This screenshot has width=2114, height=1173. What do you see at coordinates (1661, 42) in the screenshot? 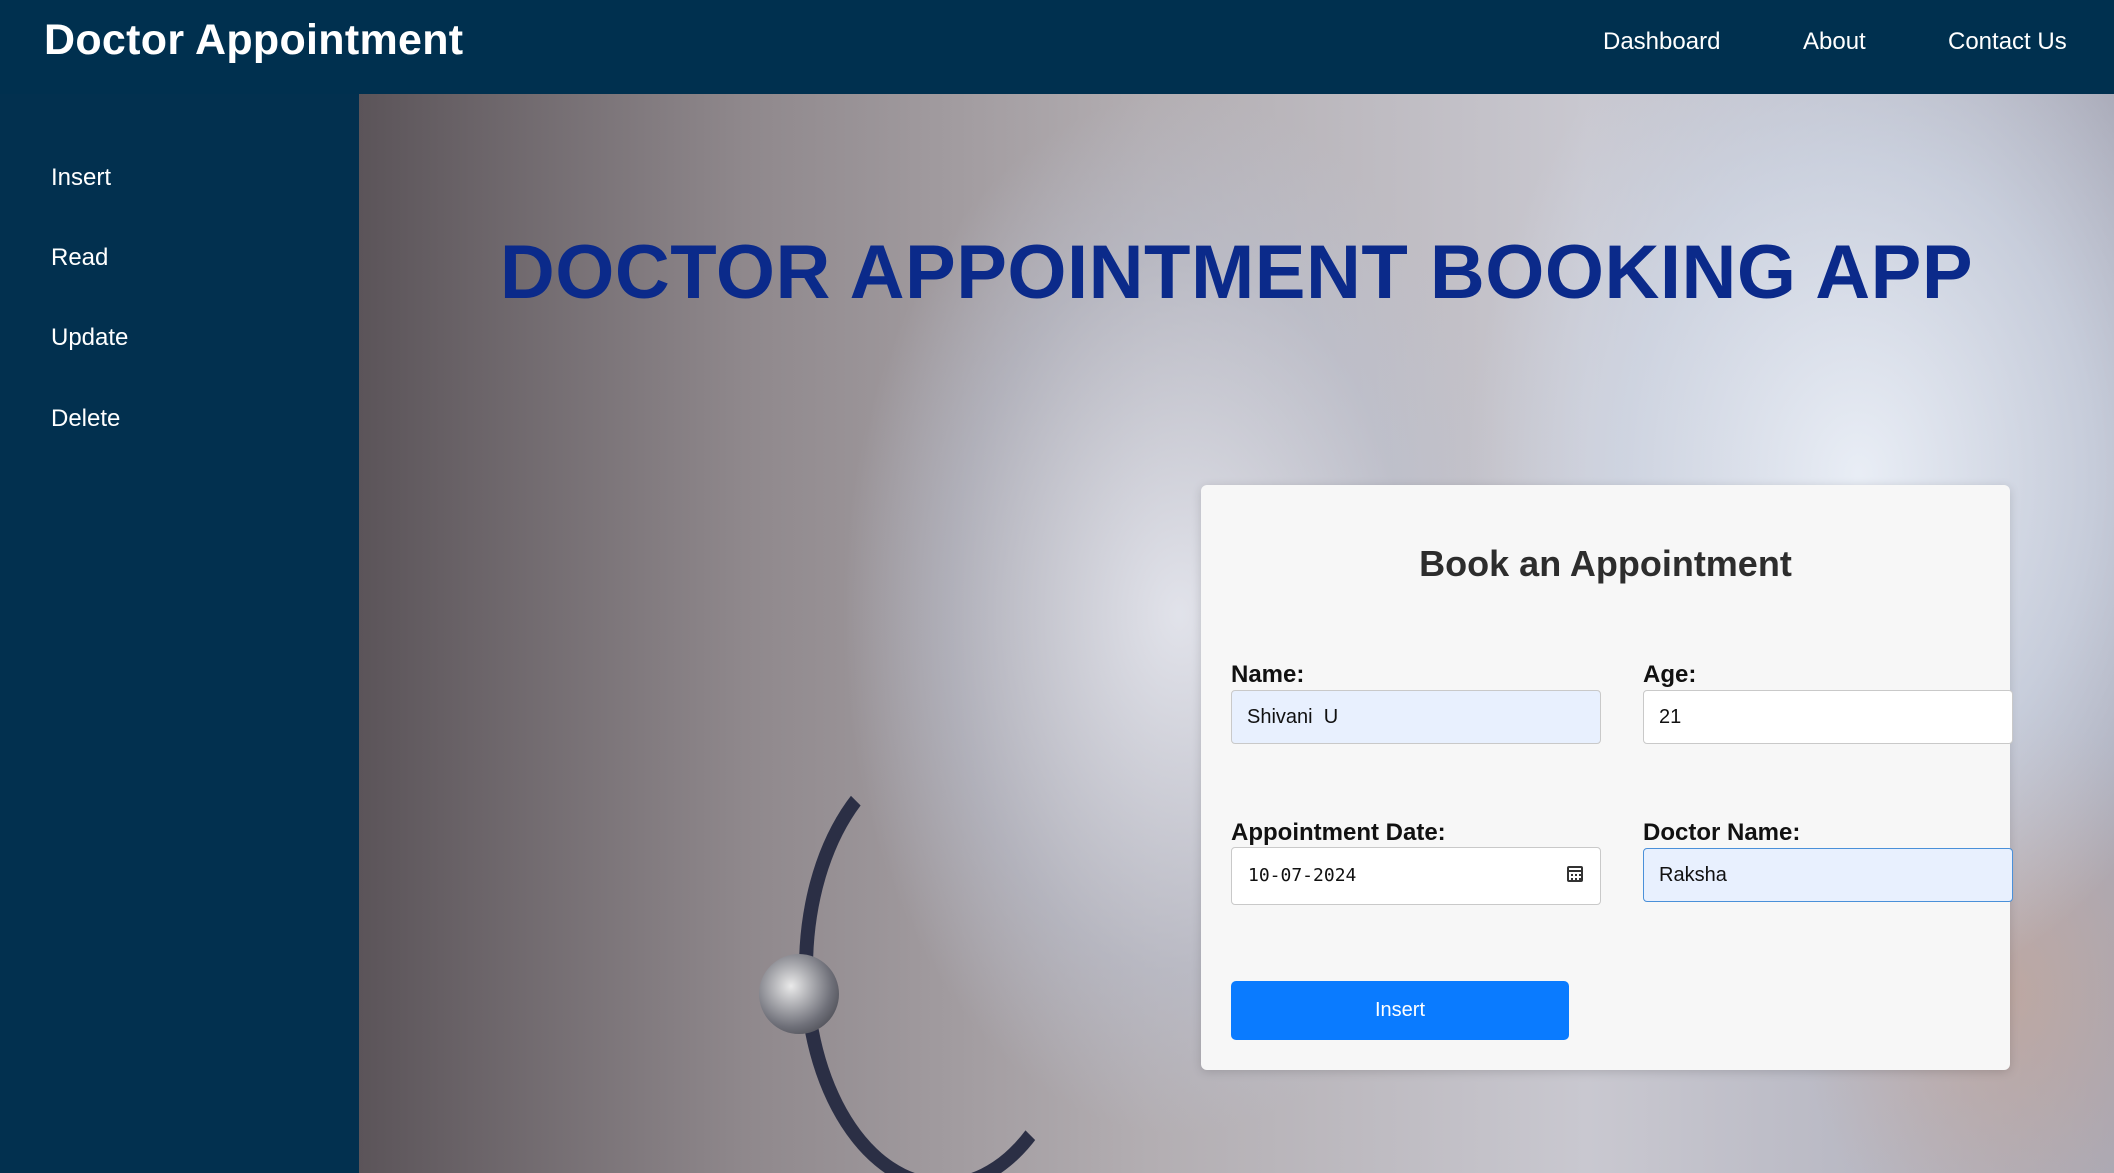
I see `nav-dashboard: Dashboard` at bounding box center [1661, 42].